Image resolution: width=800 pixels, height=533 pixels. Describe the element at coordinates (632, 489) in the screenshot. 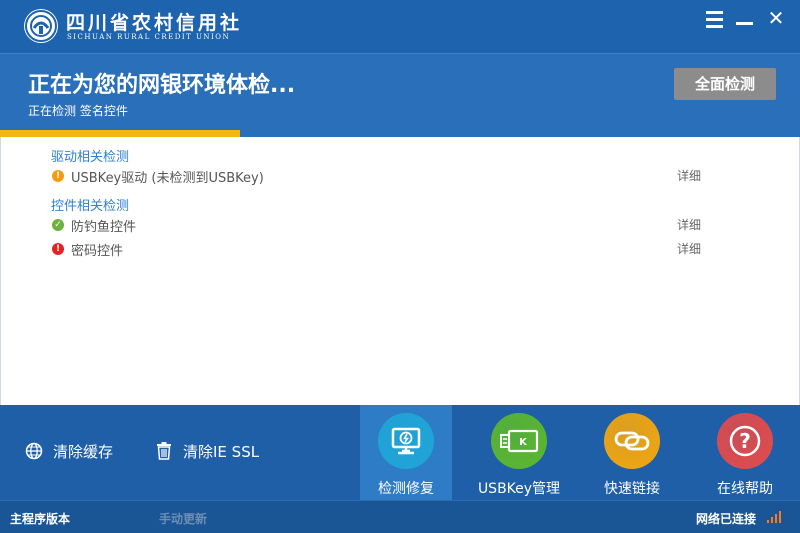

I see `quick-link-label: 快速链接` at that location.